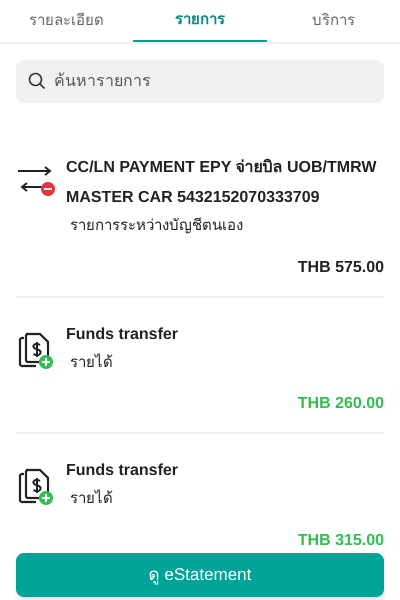  What do you see at coordinates (341, 404) in the screenshot?
I see `transaction-amount: THB 260.00` at bounding box center [341, 404].